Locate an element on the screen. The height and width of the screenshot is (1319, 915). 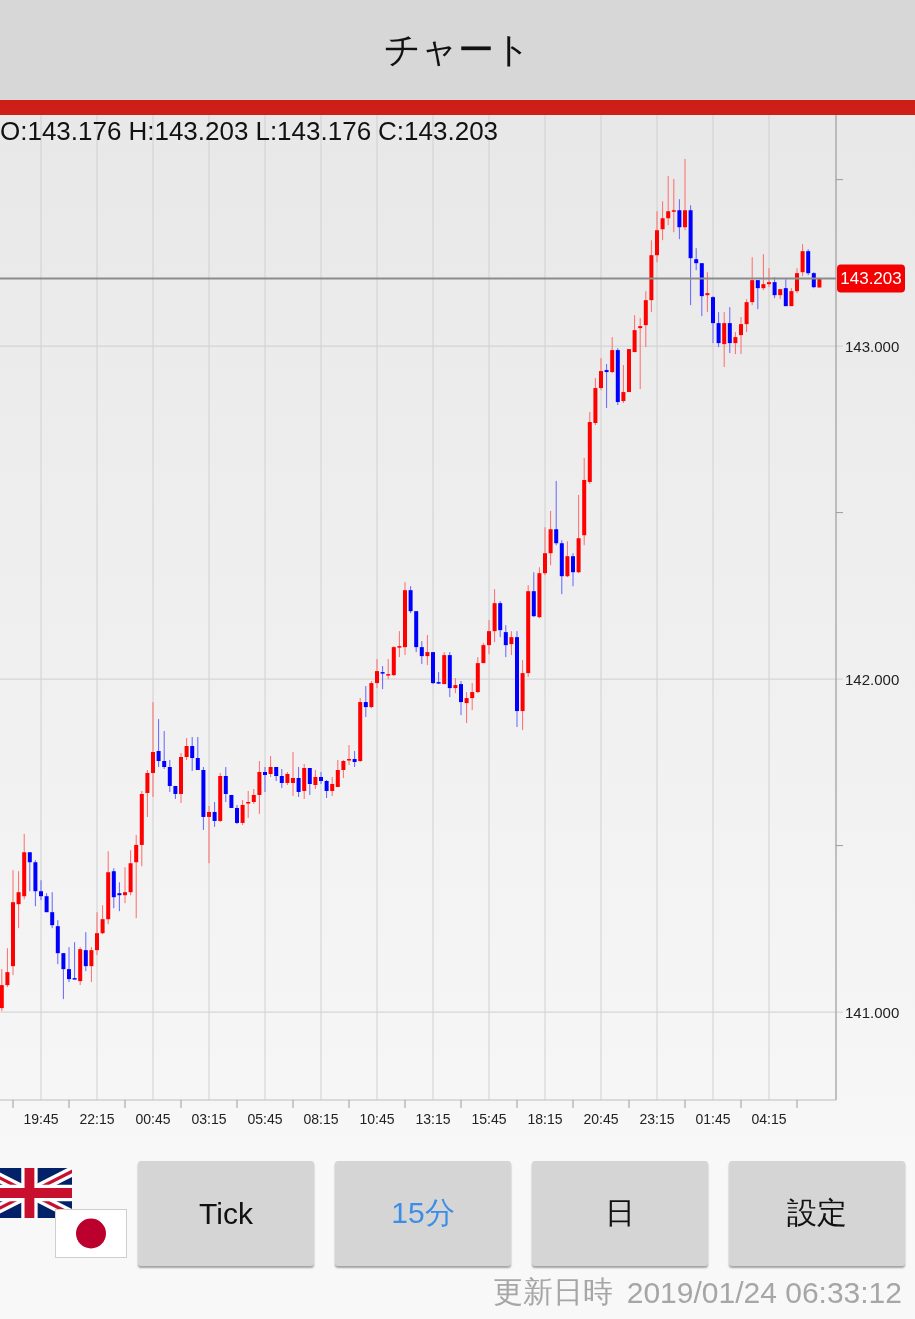
axis-label: 04:15 is located at coordinates (769, 1119).